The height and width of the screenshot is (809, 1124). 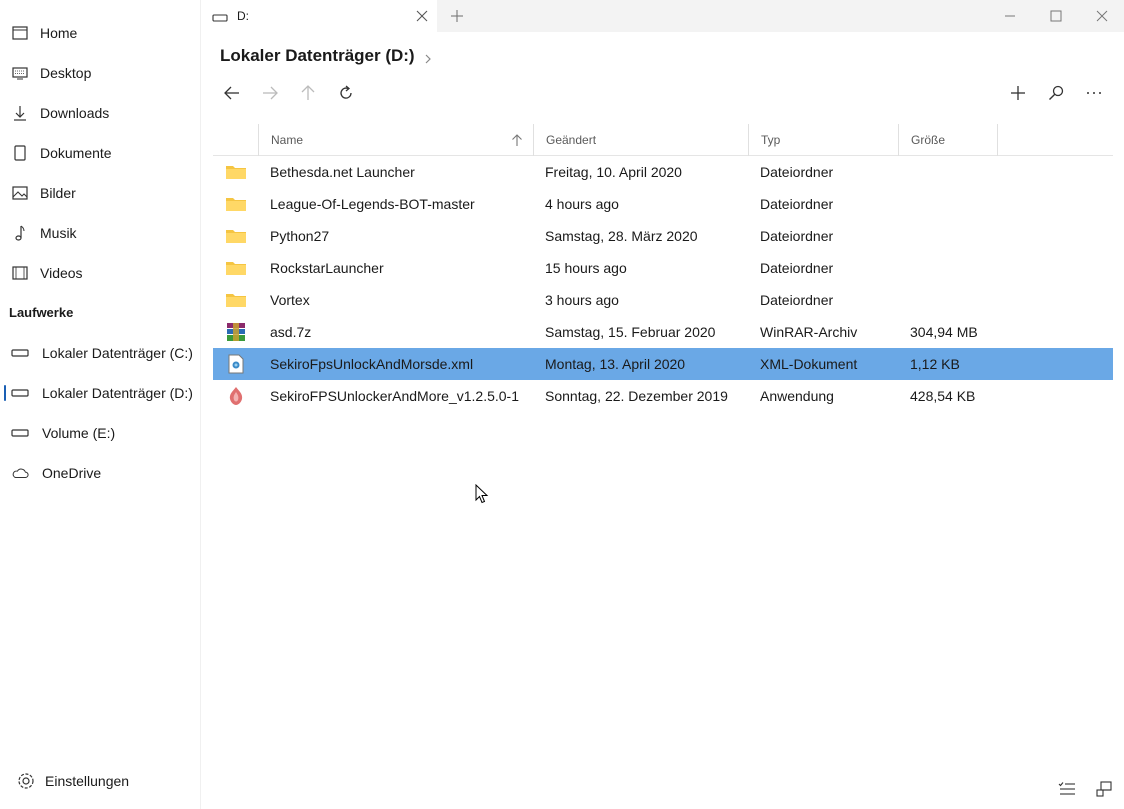 What do you see at coordinates (20, 113) in the screenshot?
I see `download-icon` at bounding box center [20, 113].